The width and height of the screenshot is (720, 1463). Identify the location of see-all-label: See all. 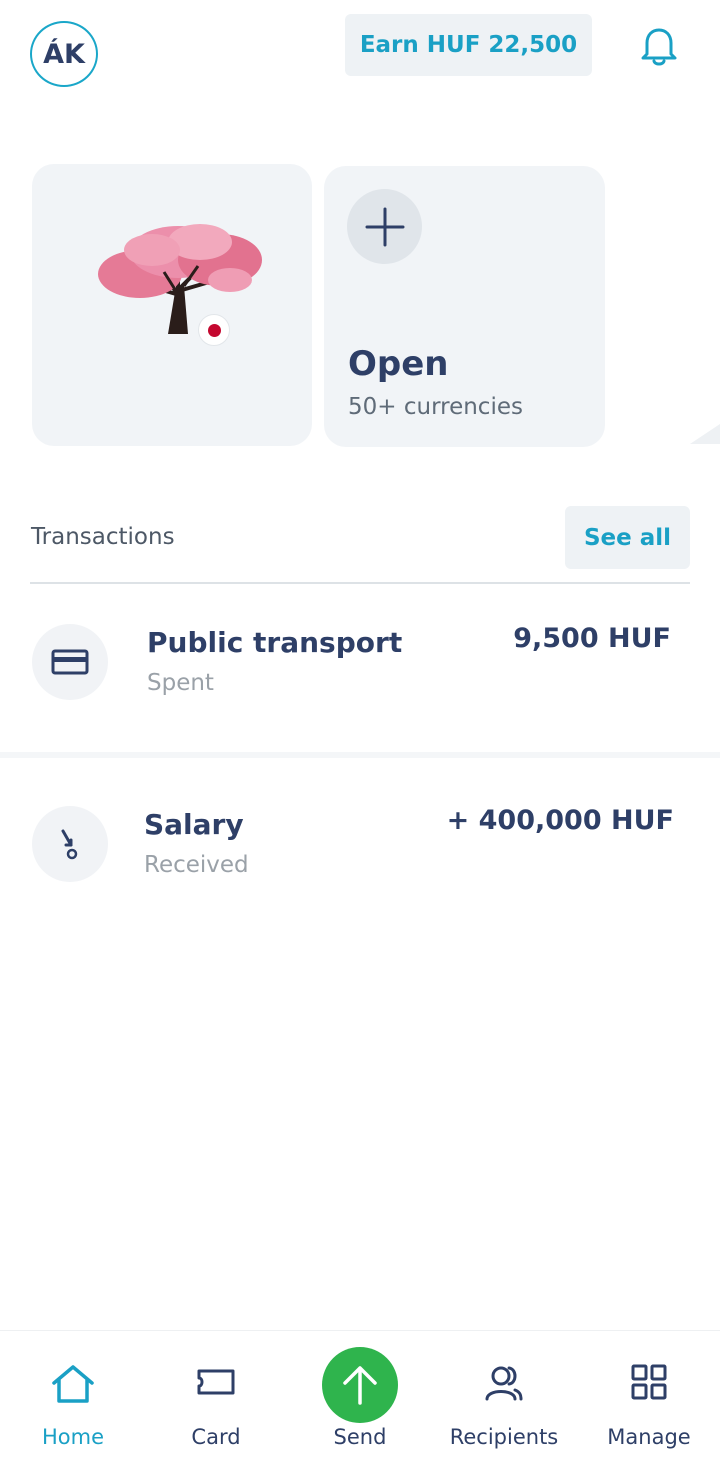
(627, 537).